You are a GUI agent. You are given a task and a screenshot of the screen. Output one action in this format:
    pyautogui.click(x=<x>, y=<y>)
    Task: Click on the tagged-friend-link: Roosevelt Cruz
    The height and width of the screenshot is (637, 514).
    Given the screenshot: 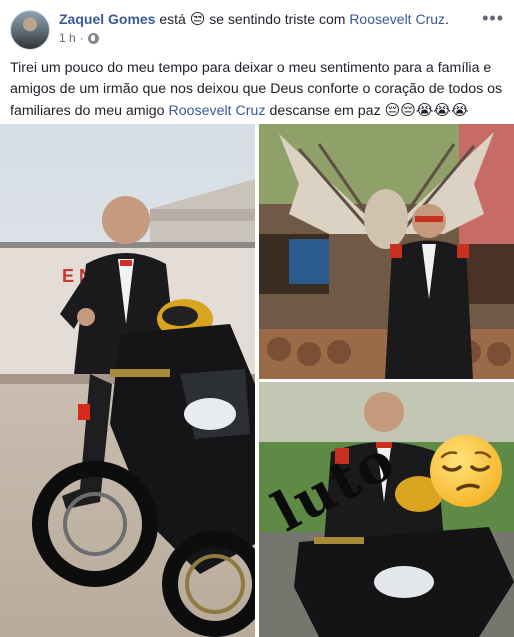 What is the action you would take?
    pyautogui.click(x=397, y=19)
    